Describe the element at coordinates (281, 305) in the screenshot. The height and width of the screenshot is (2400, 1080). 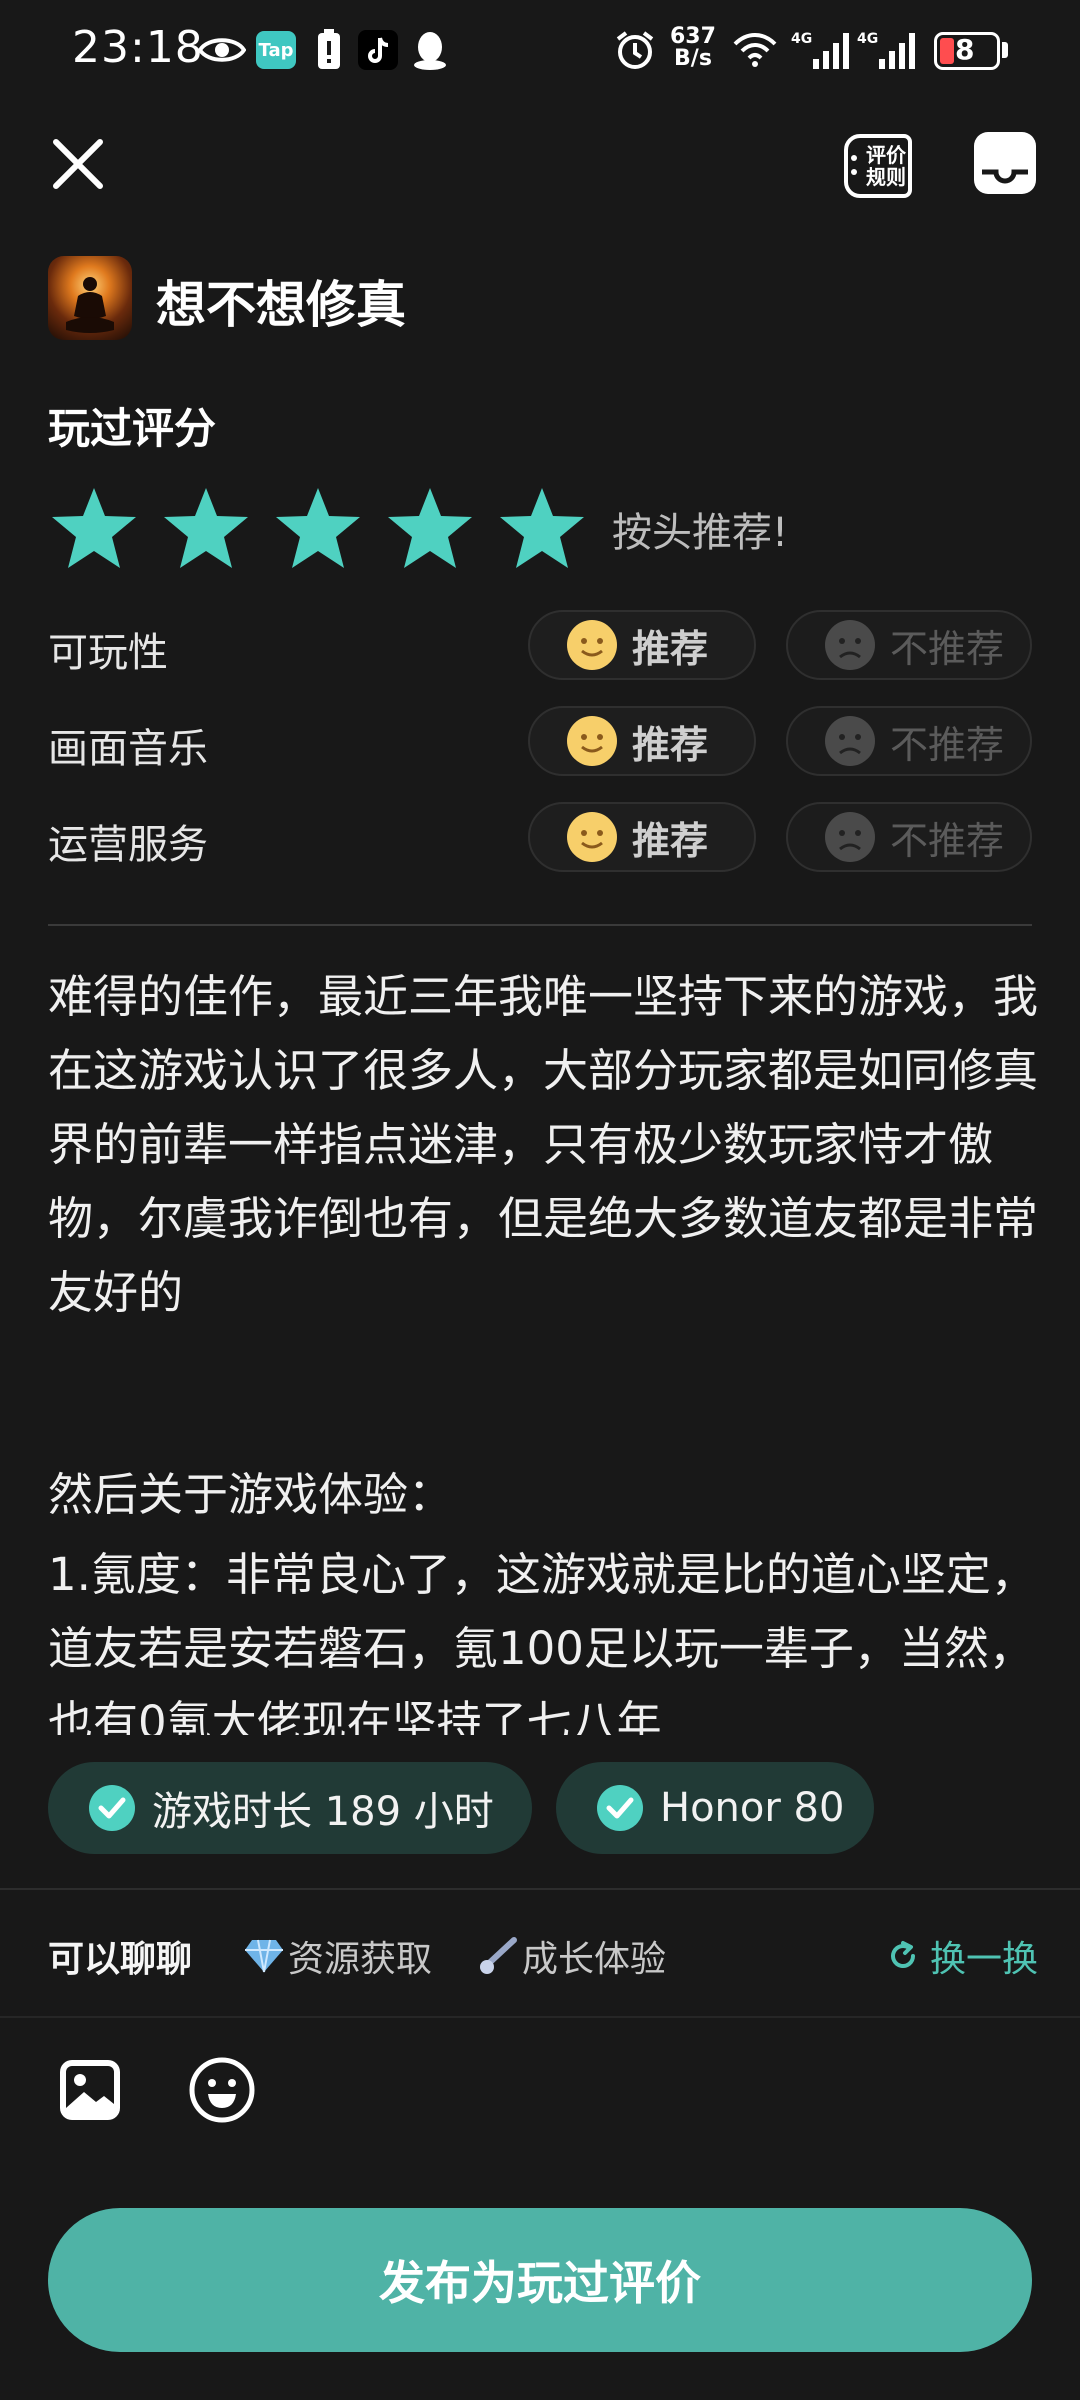
I see `game-name: 想不想修真` at that location.